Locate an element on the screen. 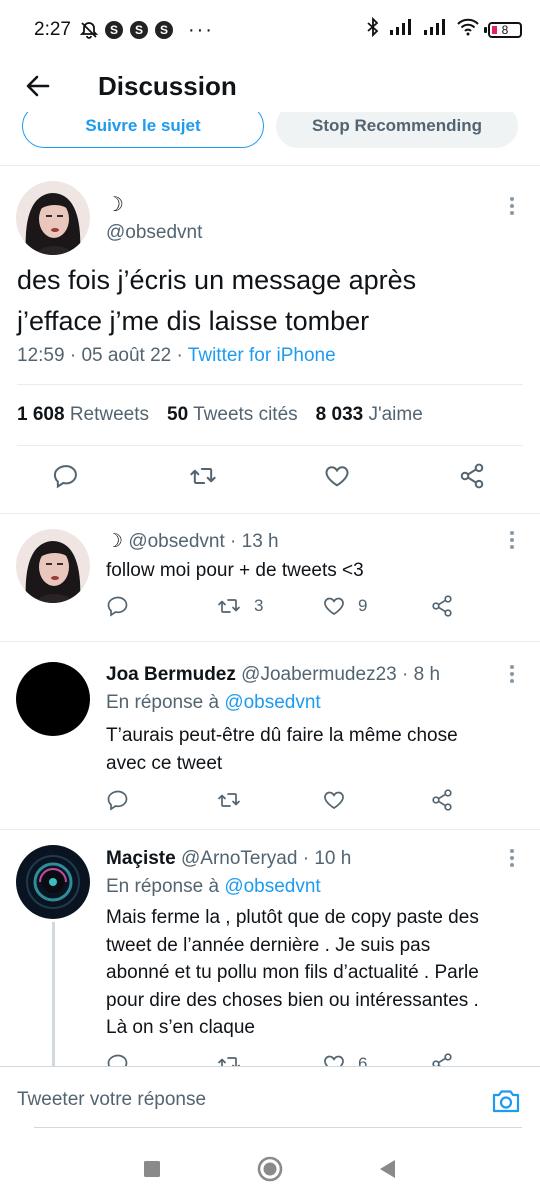 The width and height of the screenshot is (540, 1200). reply-actions: 6 is located at coordinates (270, 1059).